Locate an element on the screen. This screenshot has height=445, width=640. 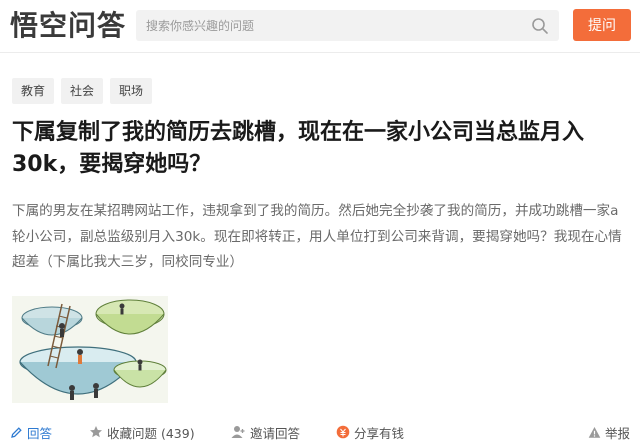
question-illustration is located at coordinates (90, 349).